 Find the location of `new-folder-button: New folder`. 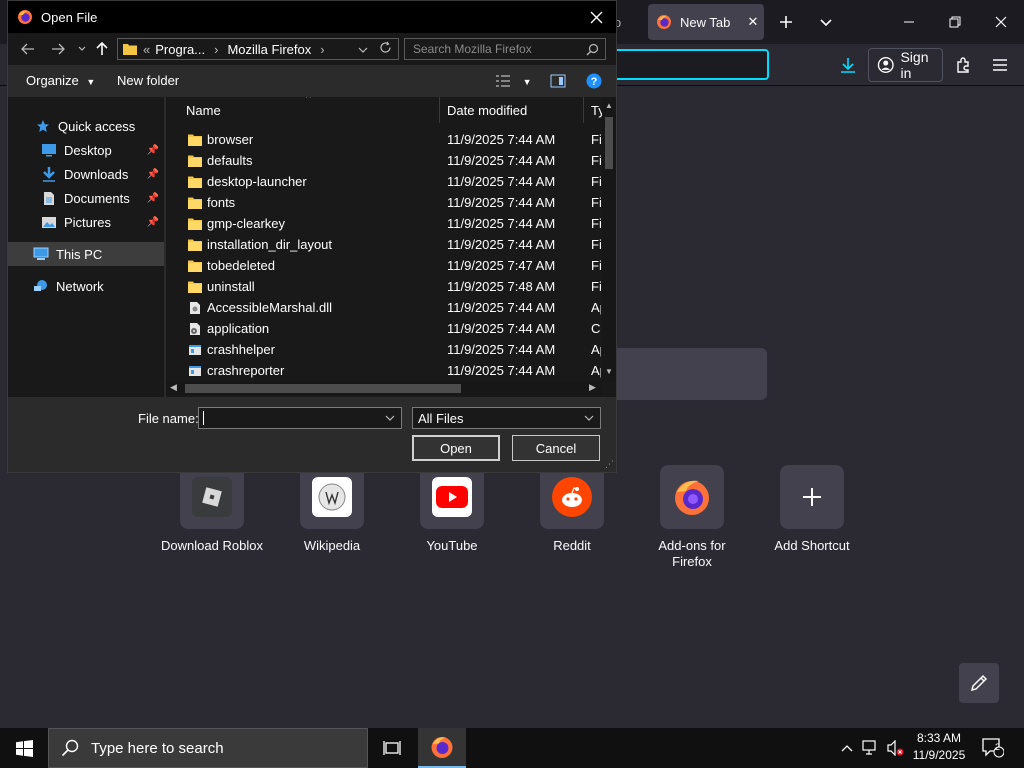

new-folder-button: New folder is located at coordinates (148, 80).